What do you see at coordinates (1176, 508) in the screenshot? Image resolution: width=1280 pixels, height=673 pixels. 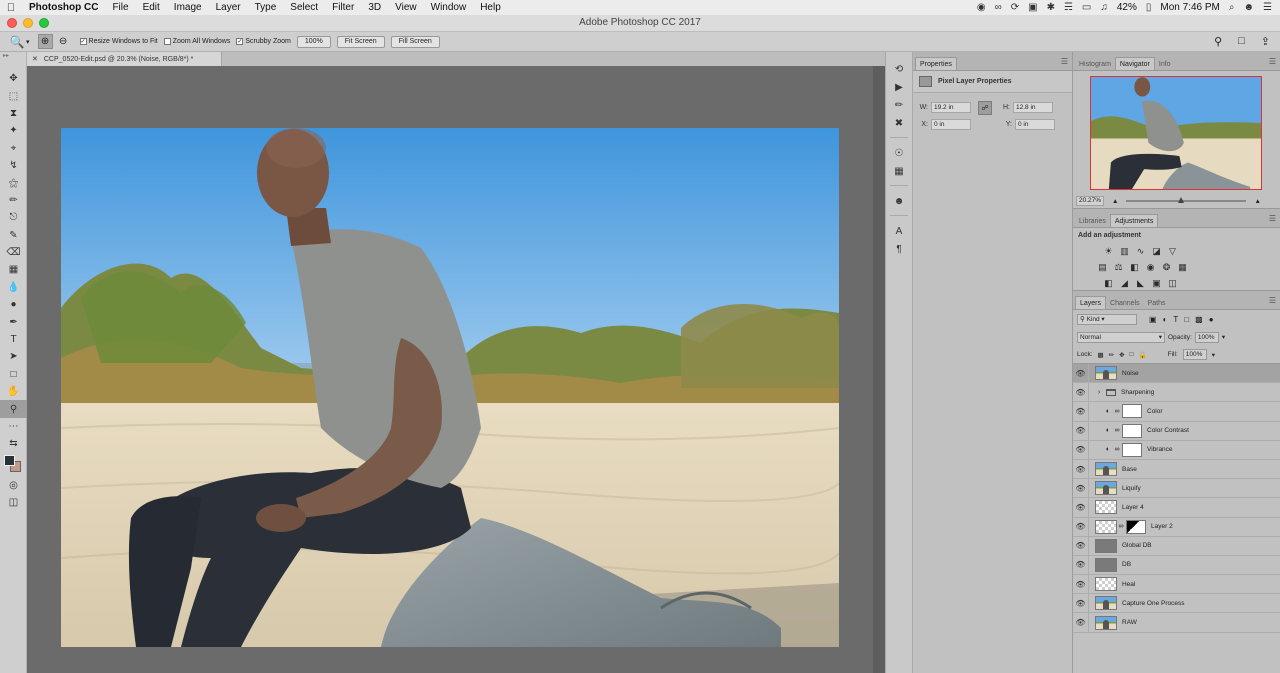 I see `layer-row-layer-4: 👁 Layer 4` at bounding box center [1176, 508].